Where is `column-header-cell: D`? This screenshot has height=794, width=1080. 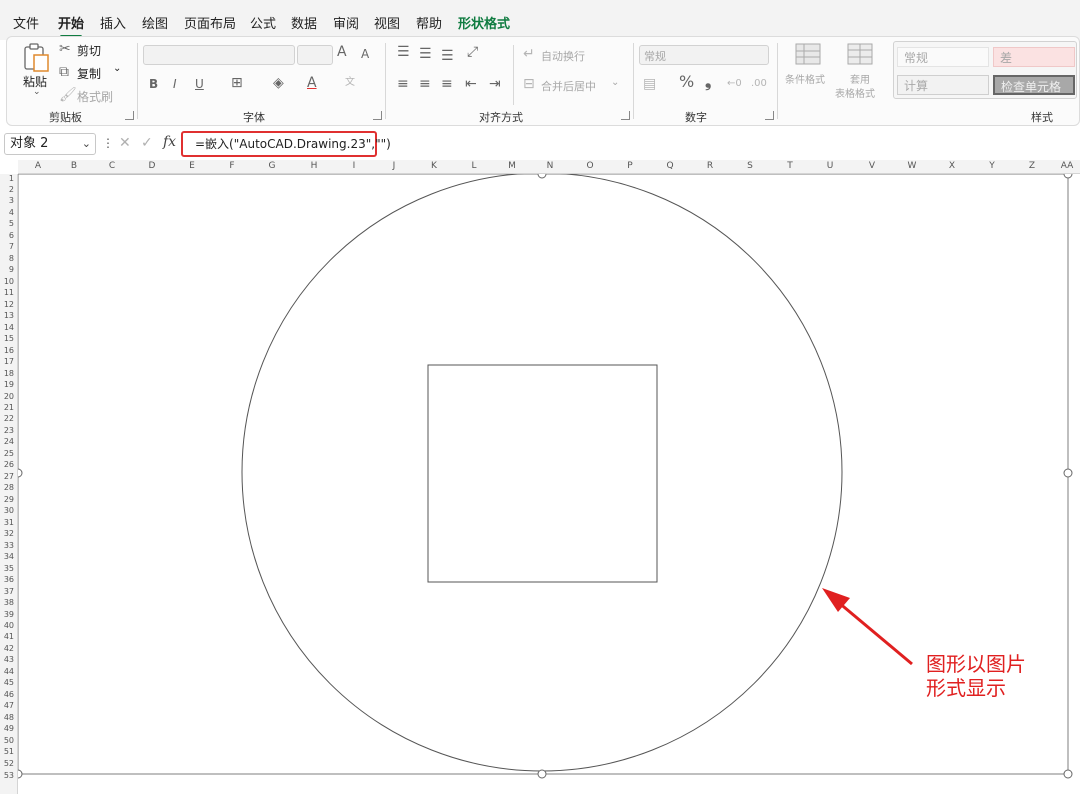 column-header-cell: D is located at coordinates (152, 166).